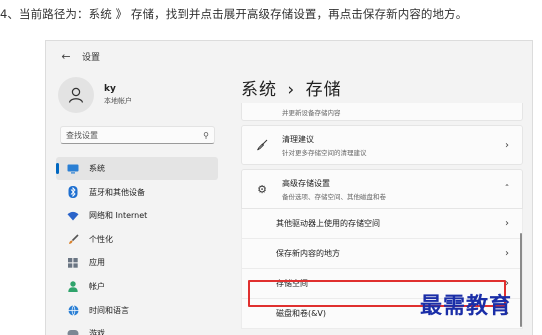 The width and height of the screenshot is (542, 335). Describe the element at coordinates (311, 112) in the screenshot. I see `card-subtitle: 并更新设备存储内容` at that location.